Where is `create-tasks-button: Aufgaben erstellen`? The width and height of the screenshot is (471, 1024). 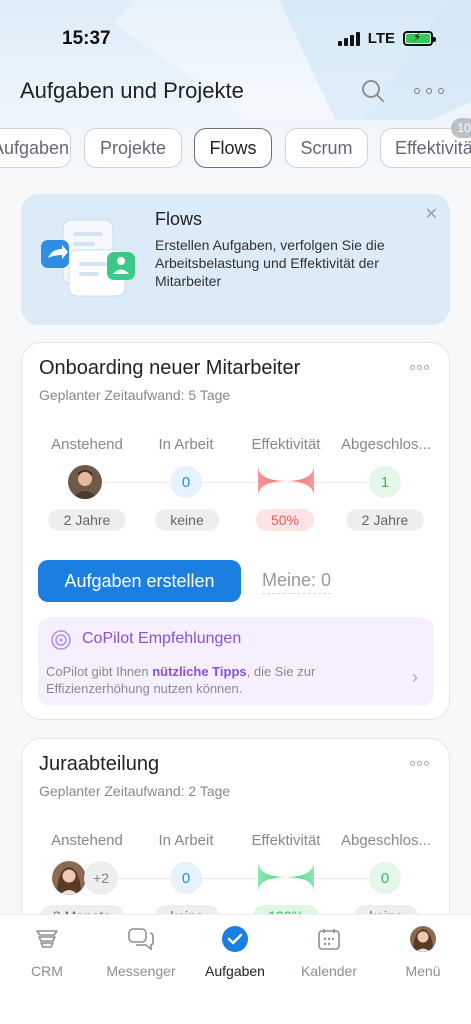
create-tasks-button: Aufgaben erstellen is located at coordinates (139, 581).